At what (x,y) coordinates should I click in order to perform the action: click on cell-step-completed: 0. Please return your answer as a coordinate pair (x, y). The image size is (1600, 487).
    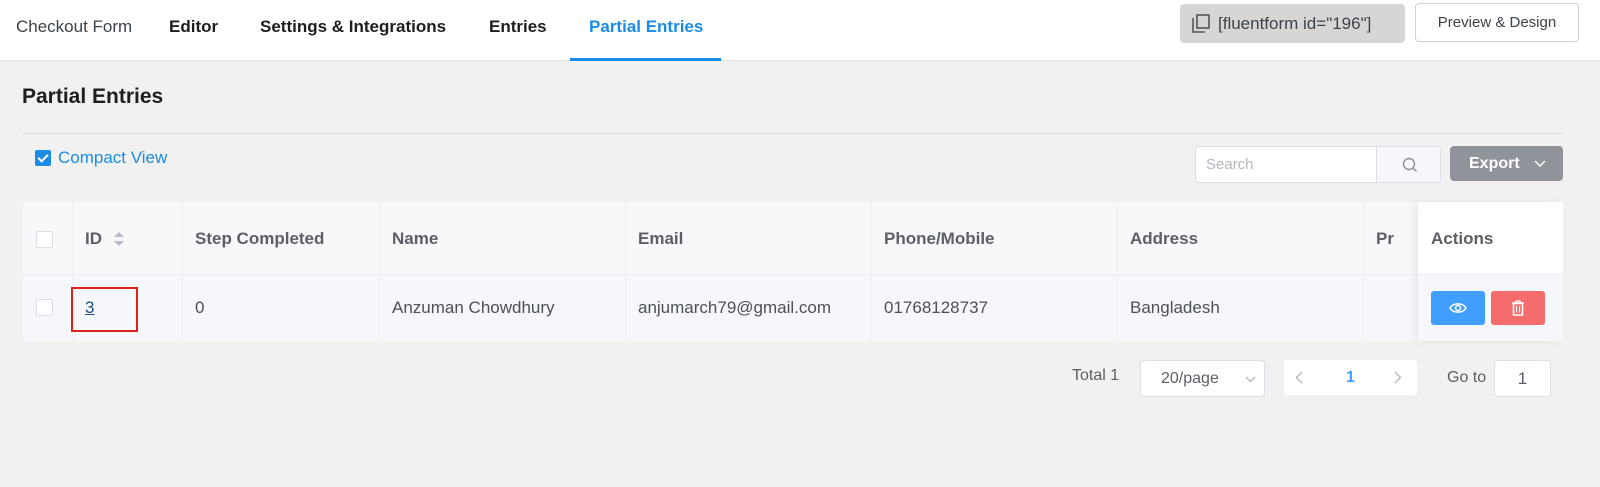
    Looking at the image, I should click on (200, 307).